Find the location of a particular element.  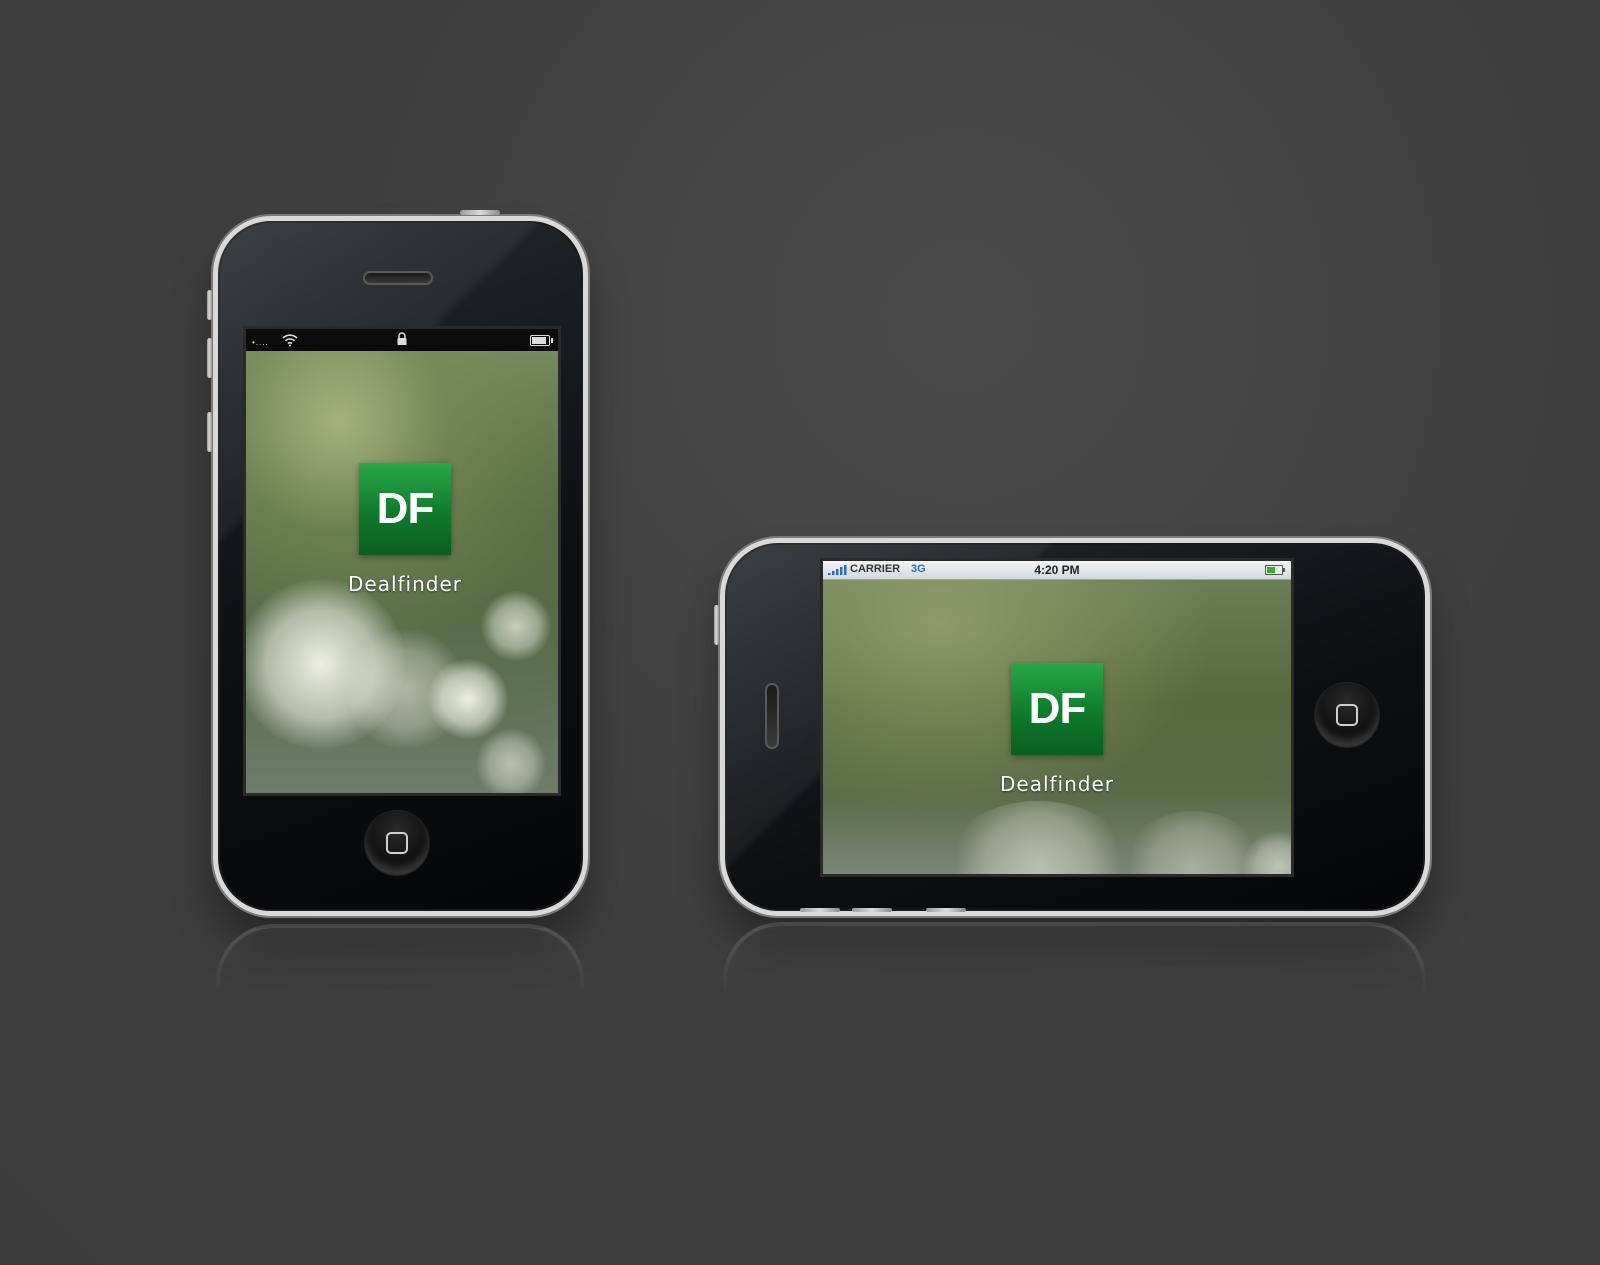

phone-portrait: •.... DF Dealfinder is located at coordinates (400, 566).